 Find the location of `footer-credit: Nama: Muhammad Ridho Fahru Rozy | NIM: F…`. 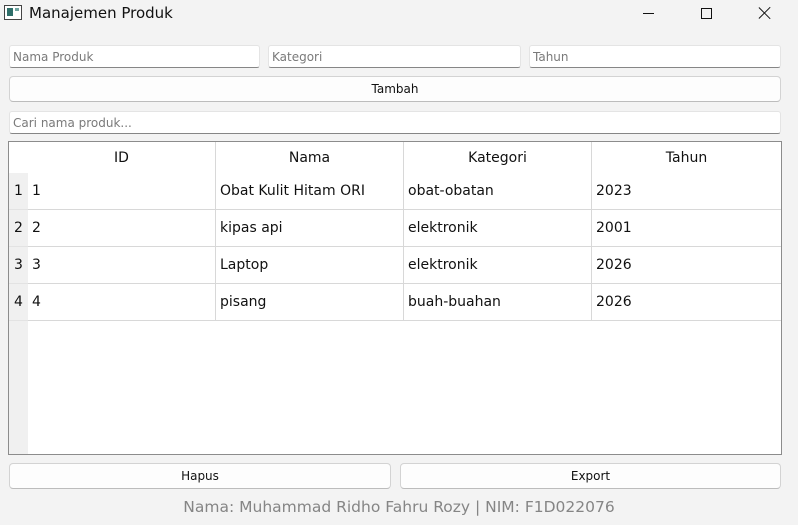

footer-credit: Nama: Muhammad Ridho Fahru Rozy | NIM: F… is located at coordinates (399, 507).